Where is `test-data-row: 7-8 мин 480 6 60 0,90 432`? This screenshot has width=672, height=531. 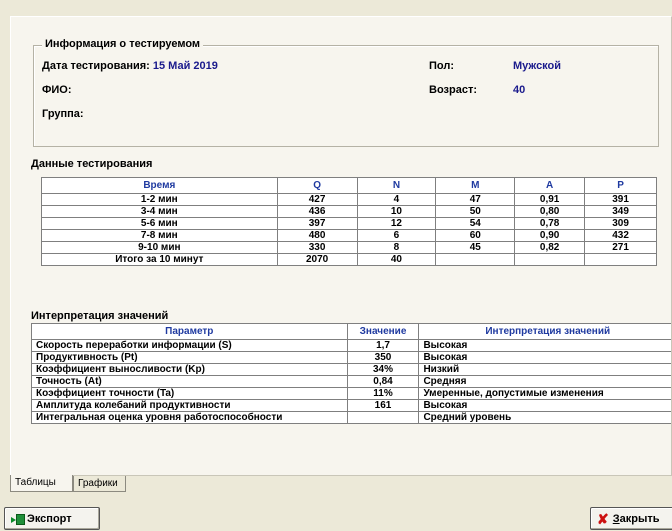 test-data-row: 7-8 мин 480 6 60 0,90 432 is located at coordinates (349, 235).